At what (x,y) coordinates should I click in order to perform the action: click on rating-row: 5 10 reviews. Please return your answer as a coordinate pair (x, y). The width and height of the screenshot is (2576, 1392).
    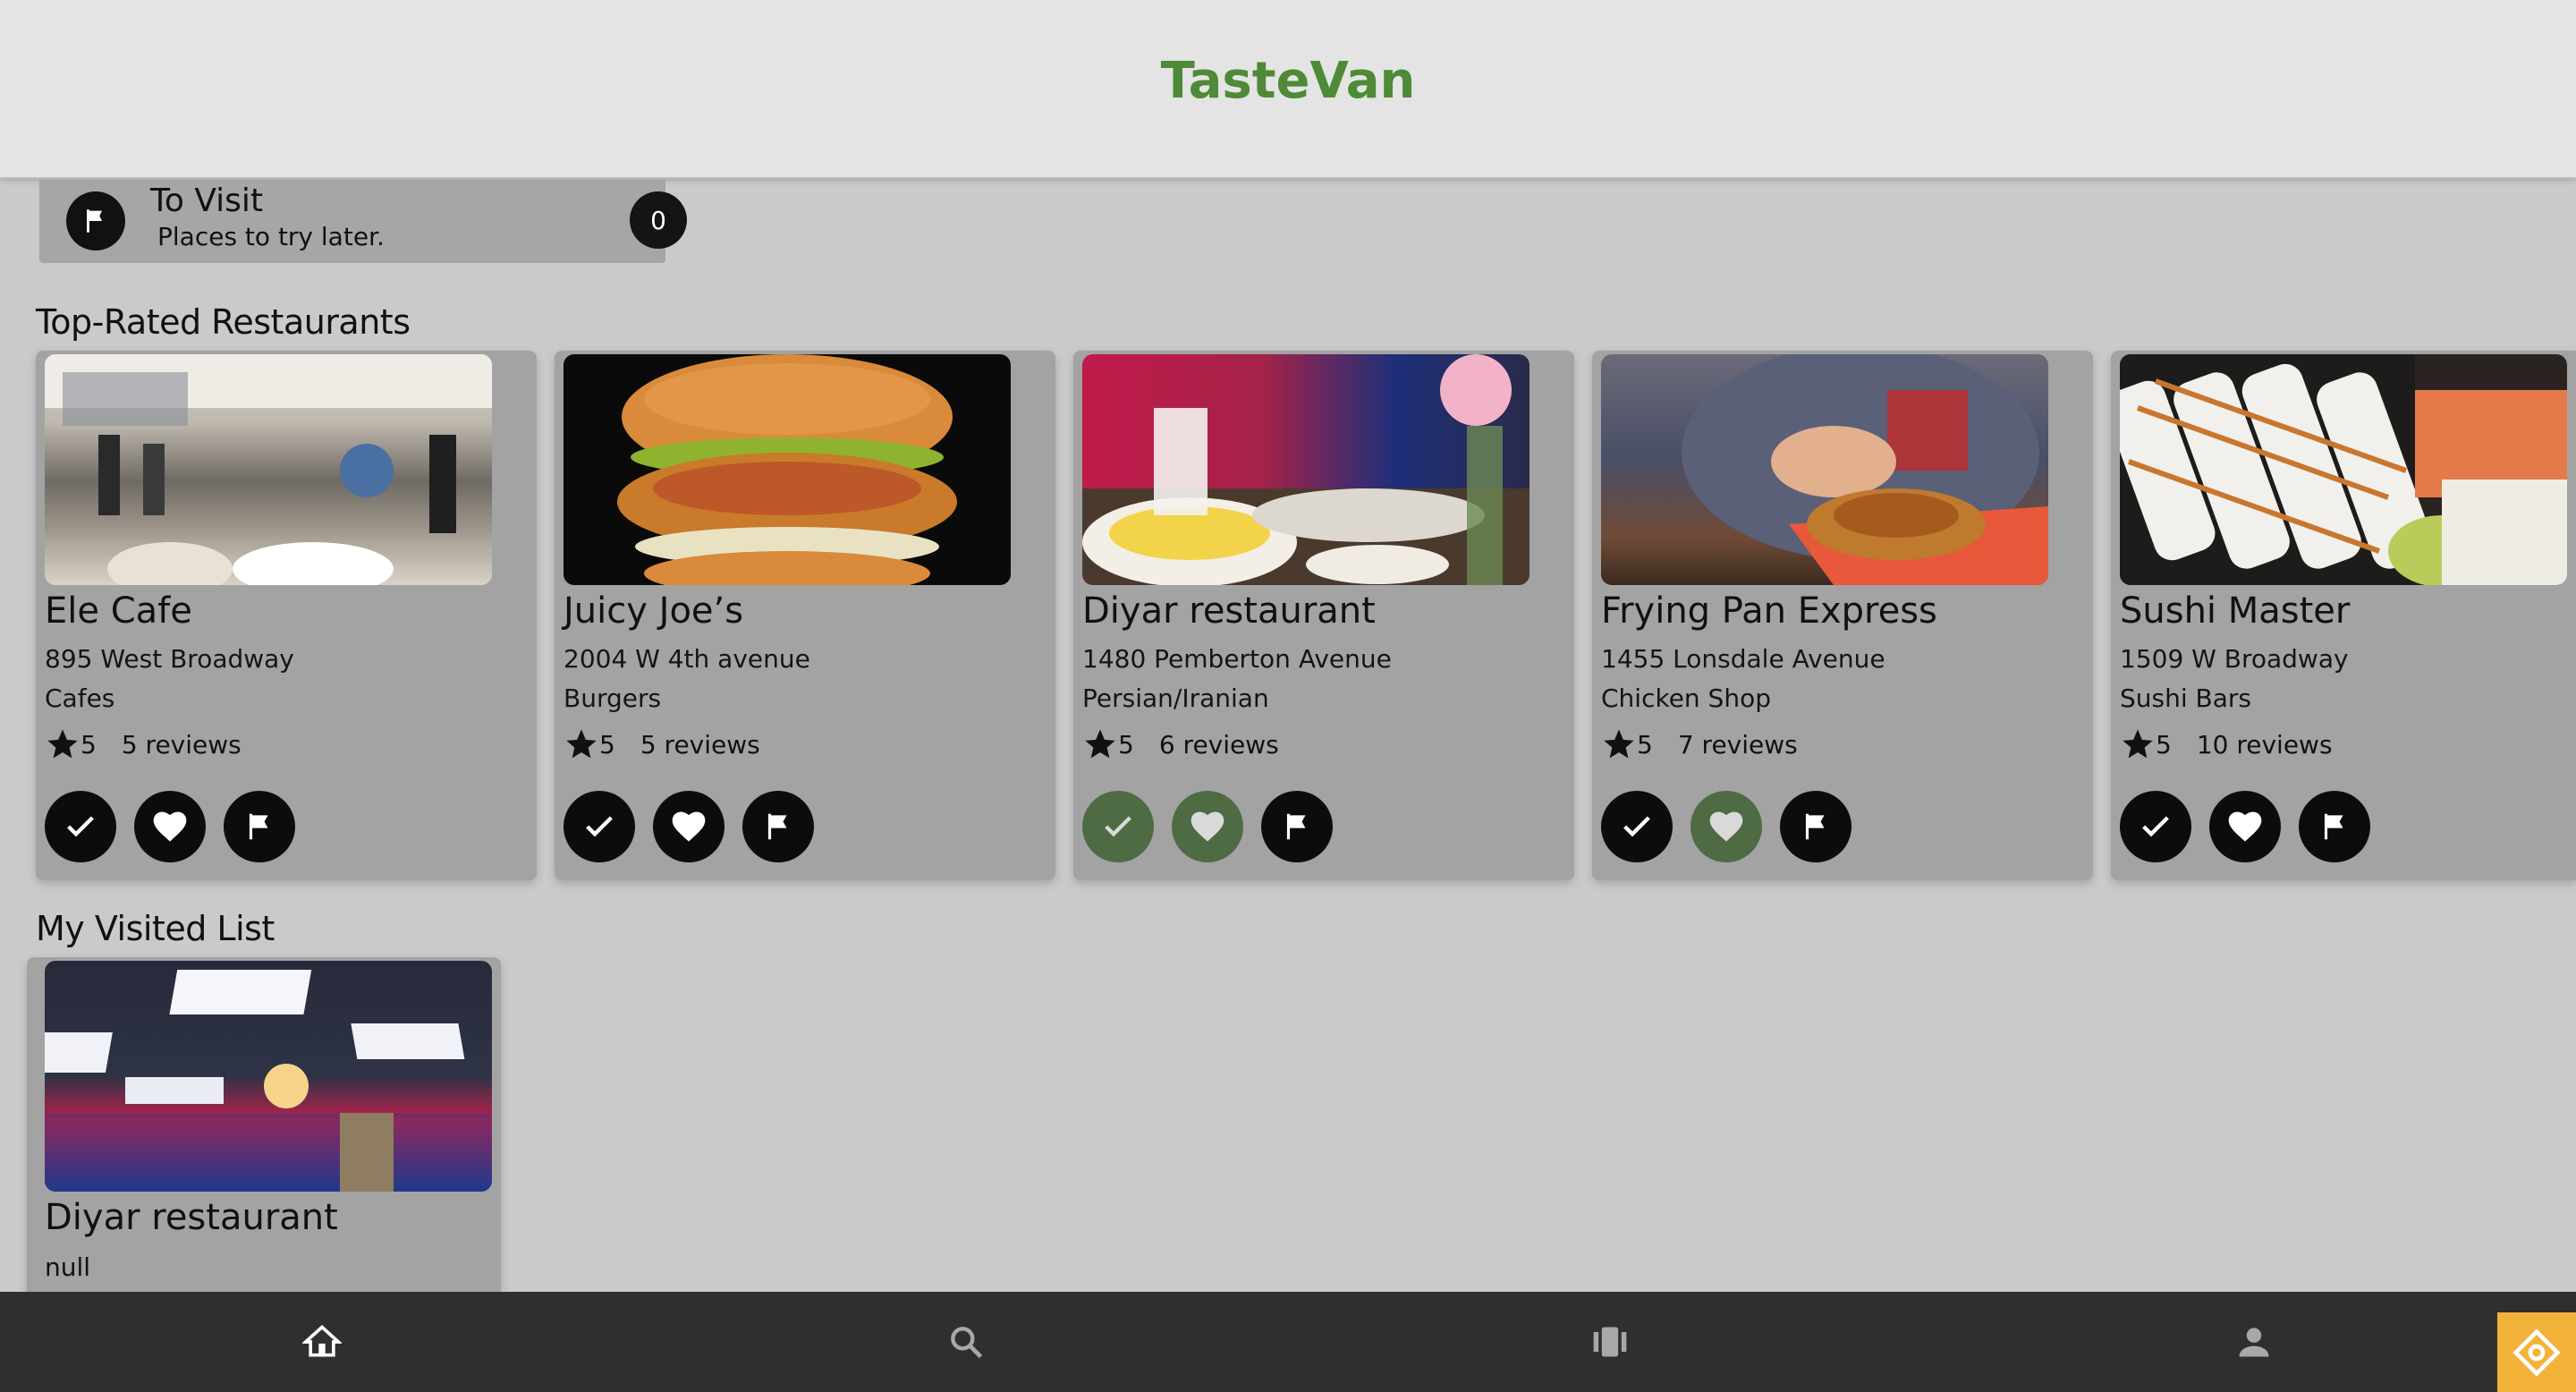
    Looking at the image, I should click on (2226, 744).